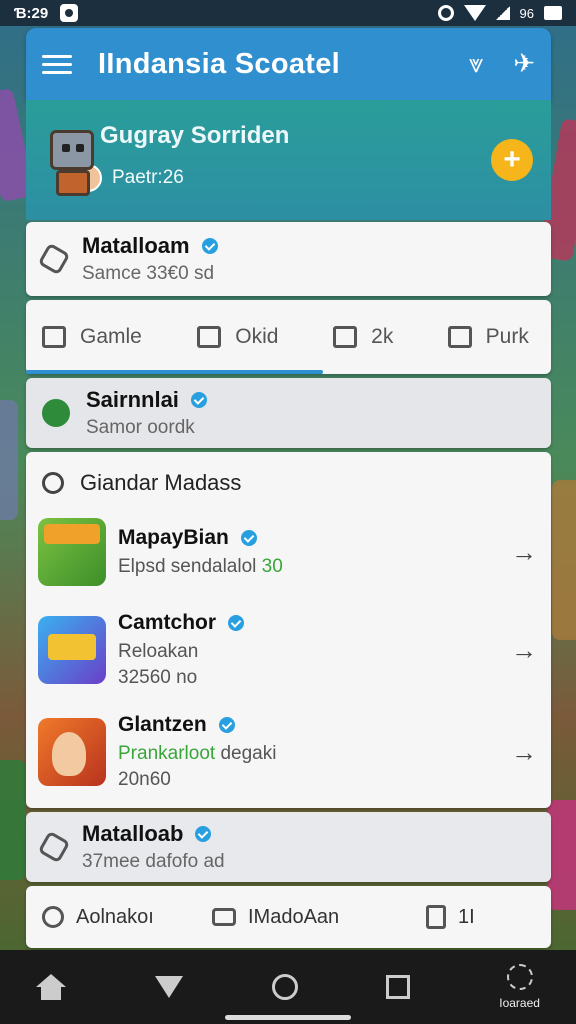  I want to click on profile-subtitle: Paetr:26, so click(148, 177).